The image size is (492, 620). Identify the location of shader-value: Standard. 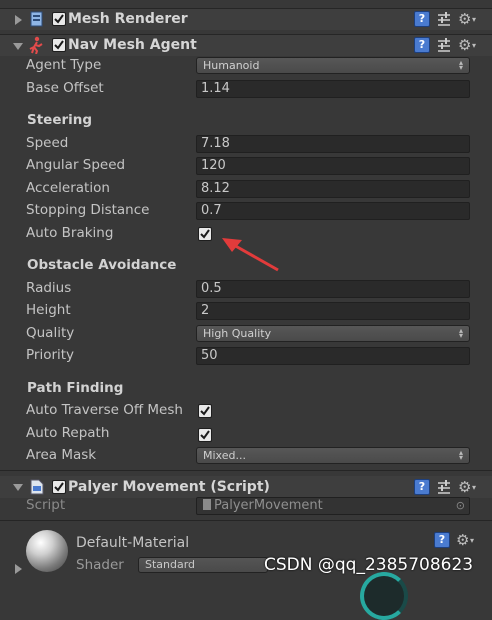
(170, 564).